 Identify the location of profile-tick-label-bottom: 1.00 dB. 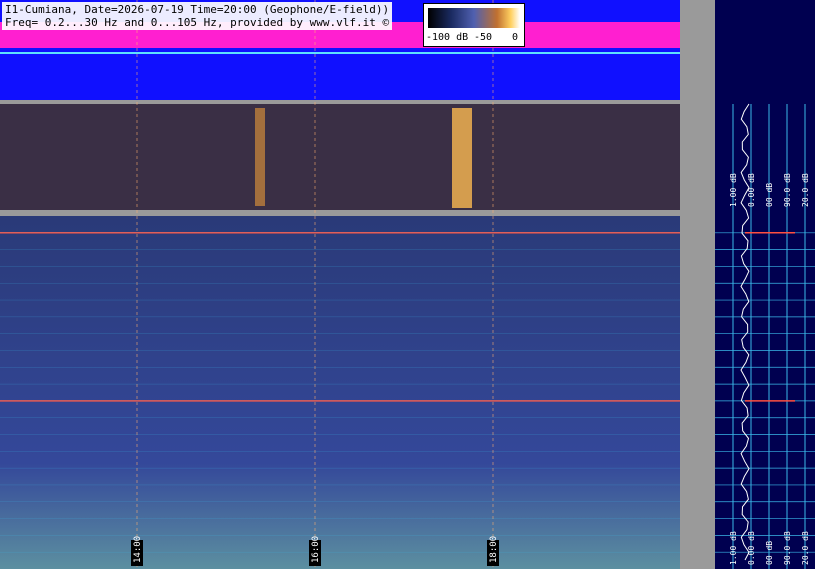
(733, 548).